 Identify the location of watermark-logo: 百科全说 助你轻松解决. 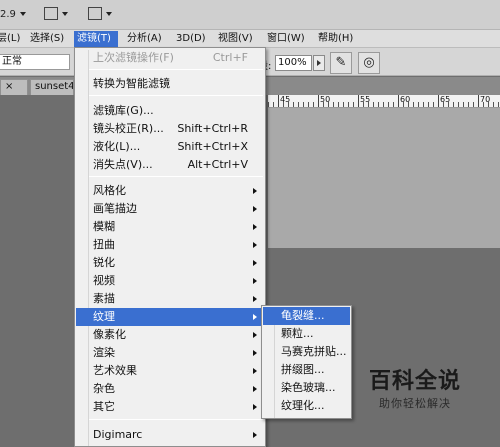
(415, 393).